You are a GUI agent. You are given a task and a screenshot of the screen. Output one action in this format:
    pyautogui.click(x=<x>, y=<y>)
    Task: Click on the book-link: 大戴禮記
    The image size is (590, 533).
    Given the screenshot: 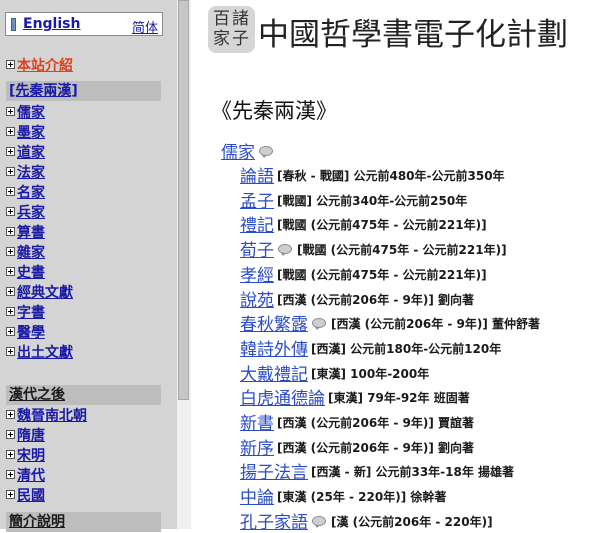 What is the action you would take?
    pyautogui.click(x=274, y=375)
    